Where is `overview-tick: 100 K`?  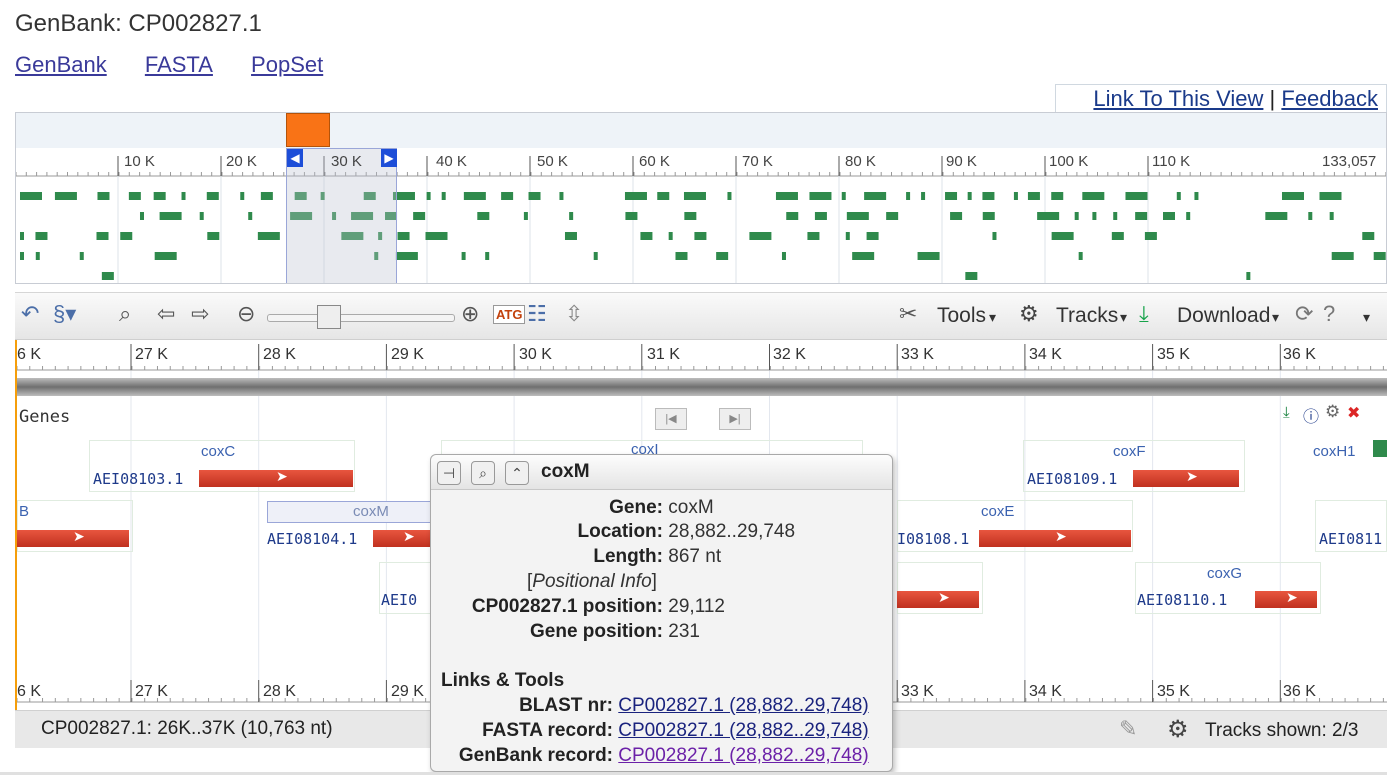
overview-tick: 100 K is located at coordinates (1069, 161).